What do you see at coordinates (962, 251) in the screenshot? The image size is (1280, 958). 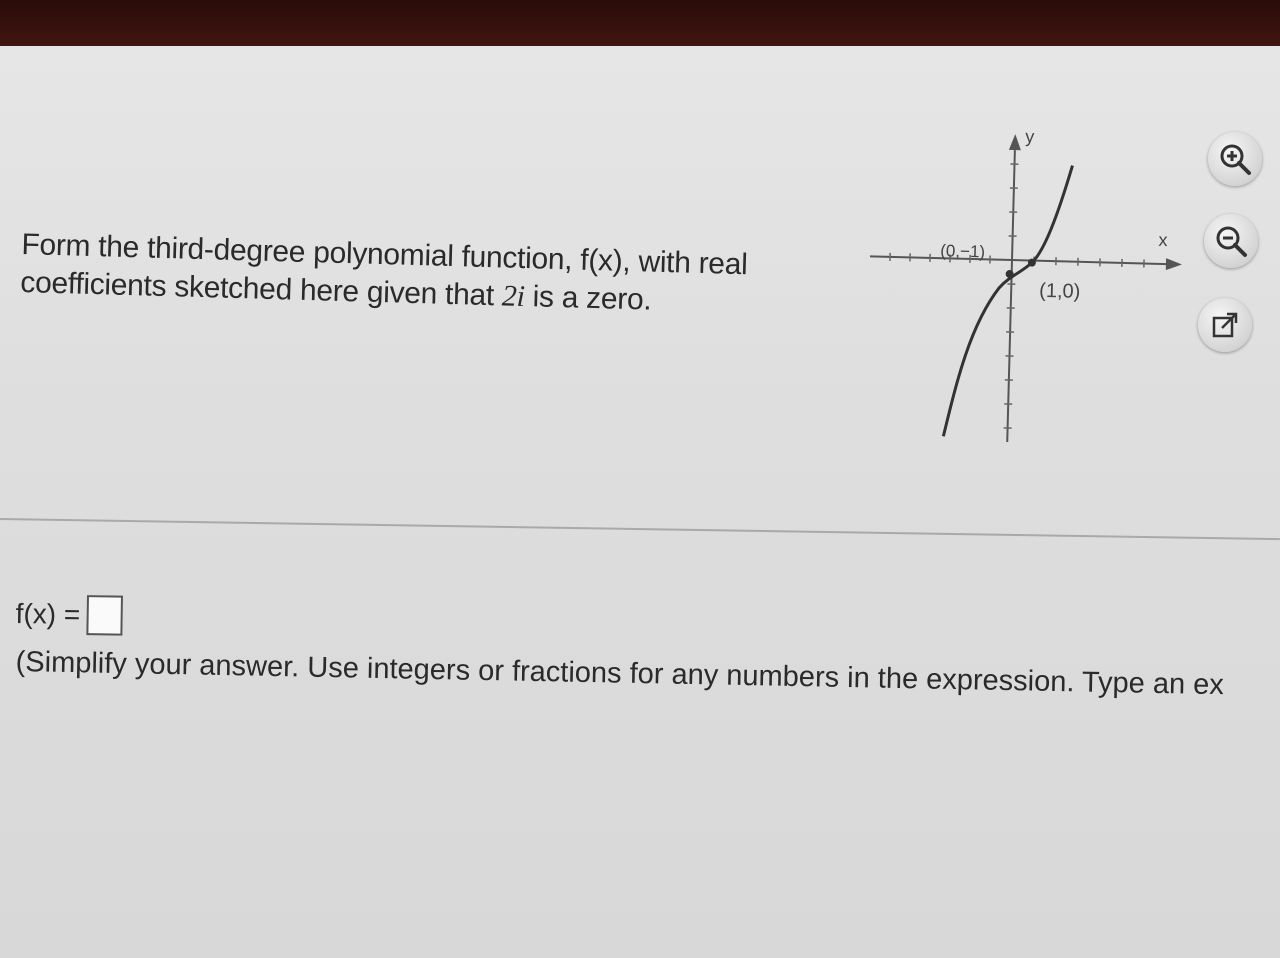 I see `point-label-y-intercept: (0,−1)` at bounding box center [962, 251].